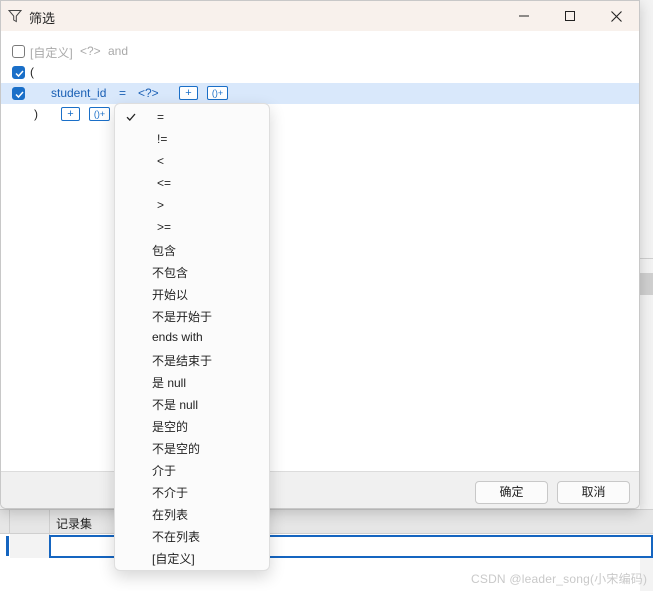  I want to click on ok-button: 确定, so click(511, 492).